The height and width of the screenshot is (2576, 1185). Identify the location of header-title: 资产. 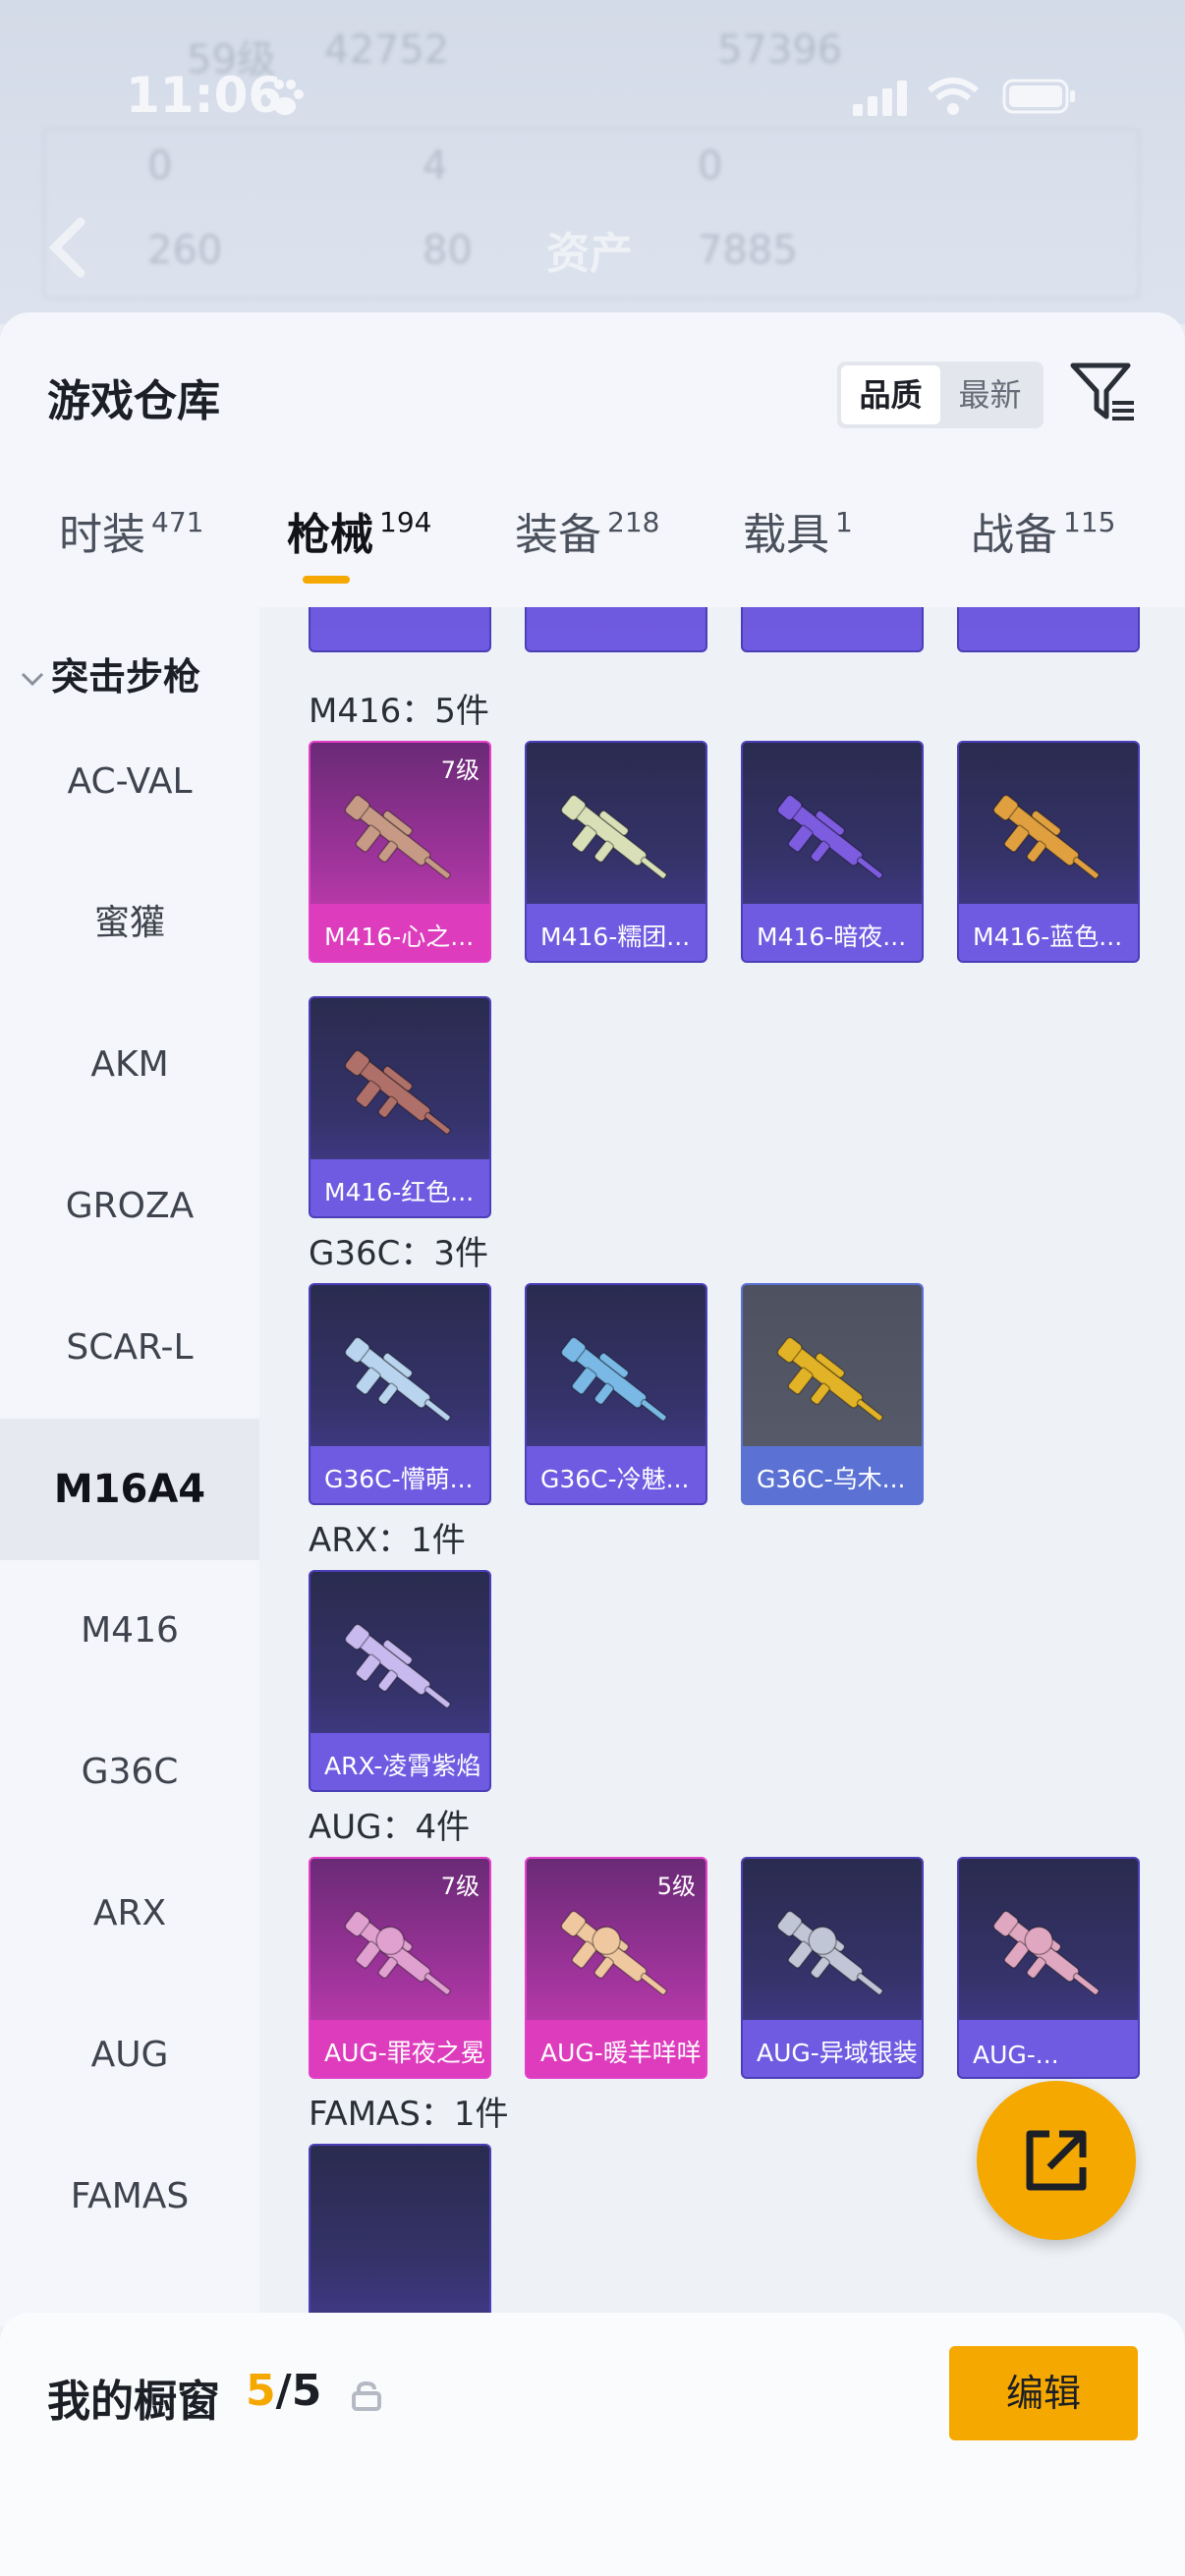
(590, 254).